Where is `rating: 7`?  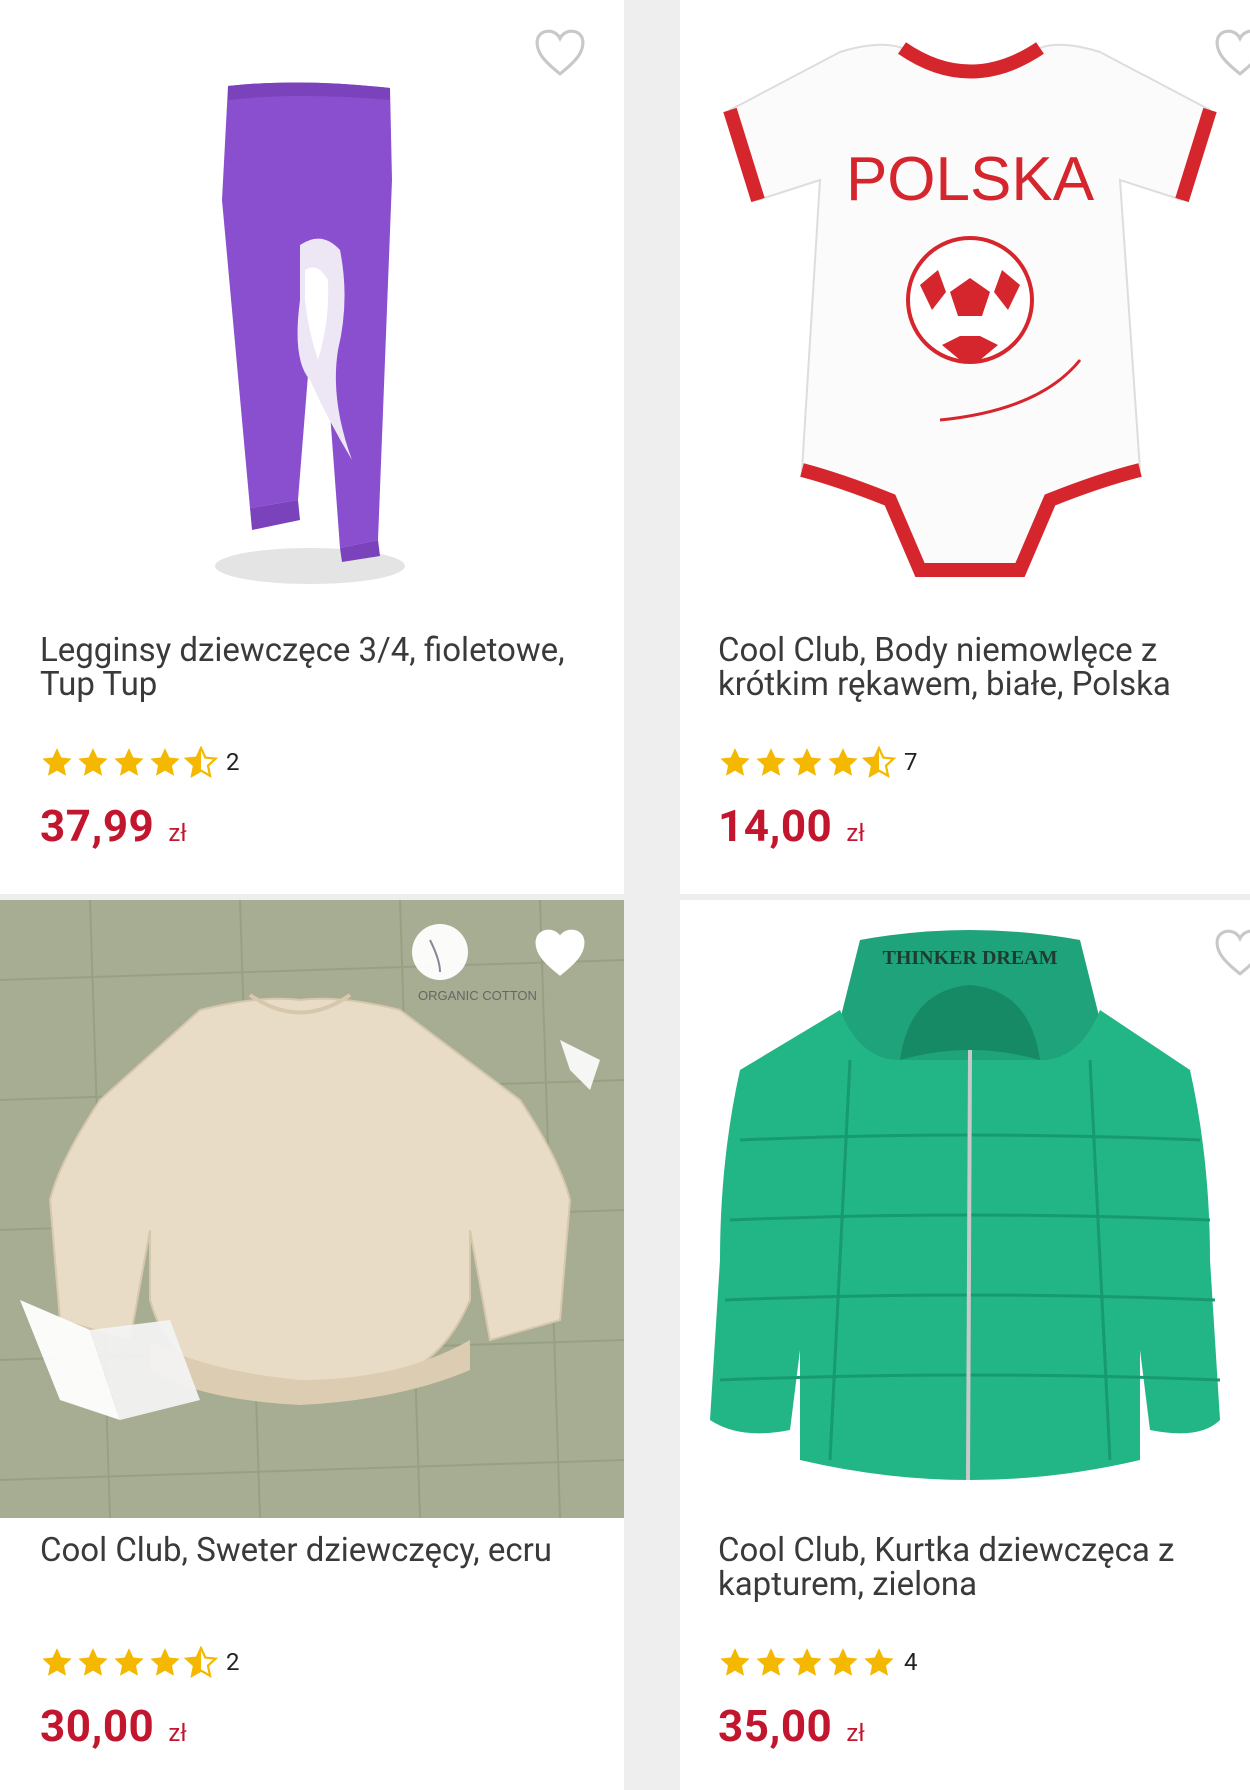
rating: 7 is located at coordinates (818, 762).